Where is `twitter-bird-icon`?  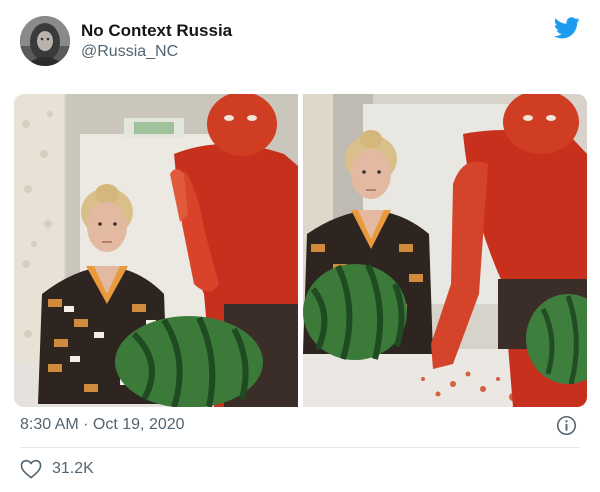
twitter-bird-icon is located at coordinates (567, 28).